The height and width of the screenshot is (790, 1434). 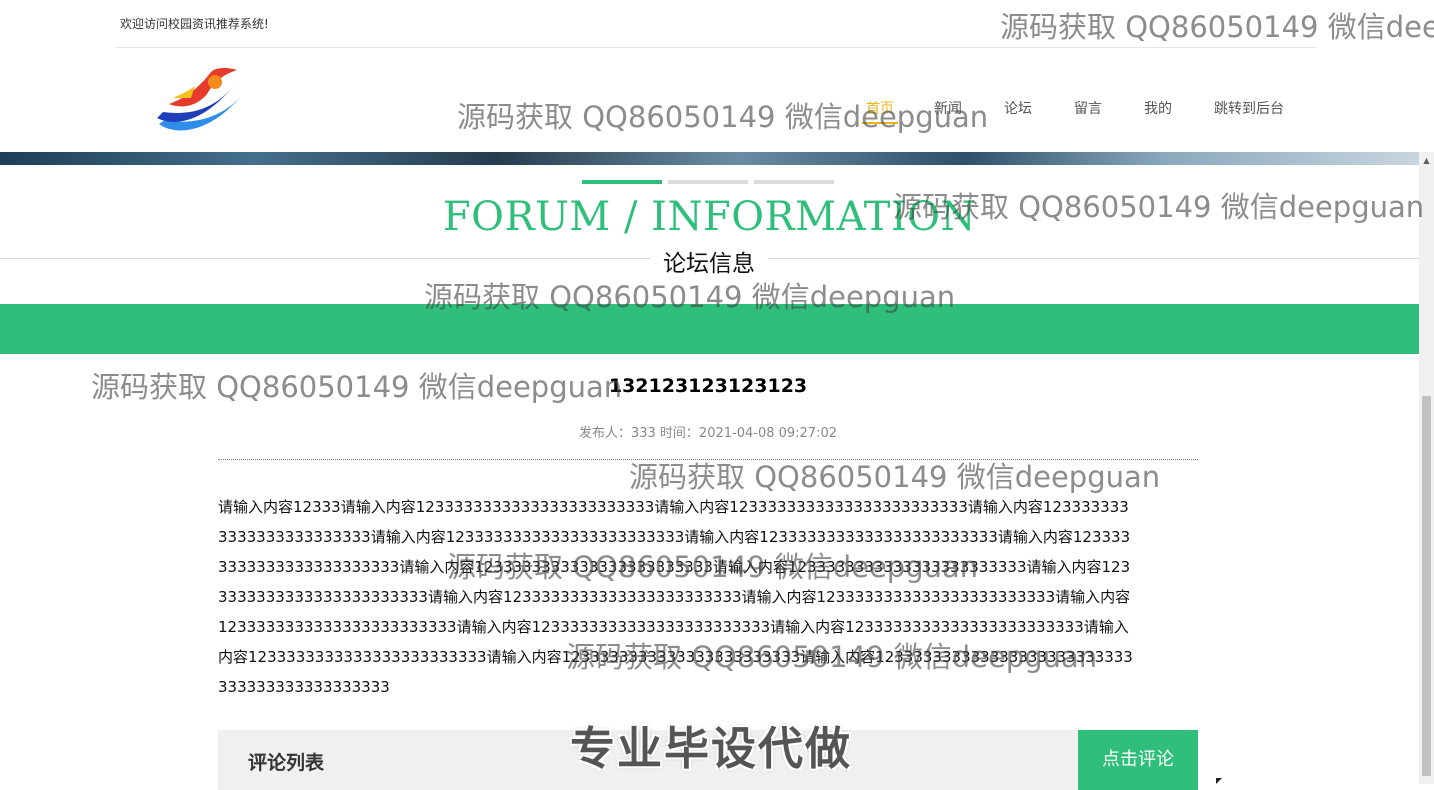 What do you see at coordinates (709, 261) in the screenshot?
I see `section-title-cn: 论坛信息` at bounding box center [709, 261].